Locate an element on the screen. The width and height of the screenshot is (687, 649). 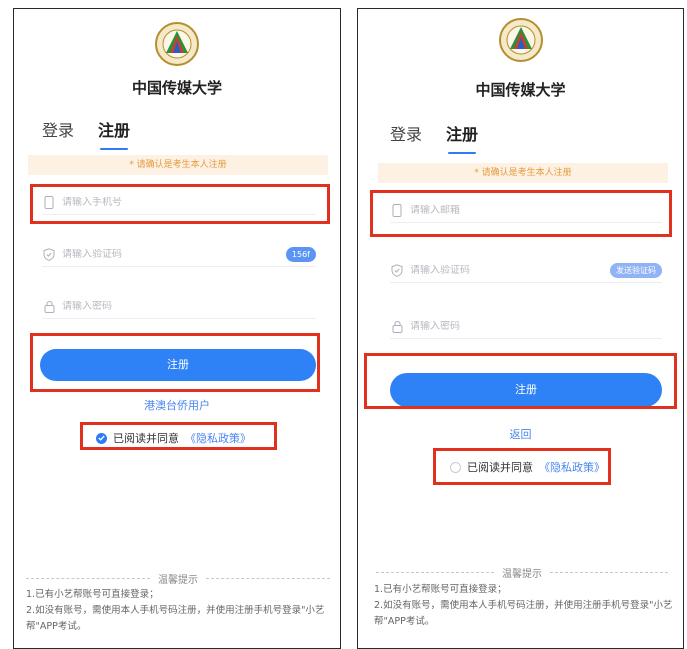
verification-code-field: 发送验证码 is located at coordinates (526, 271).